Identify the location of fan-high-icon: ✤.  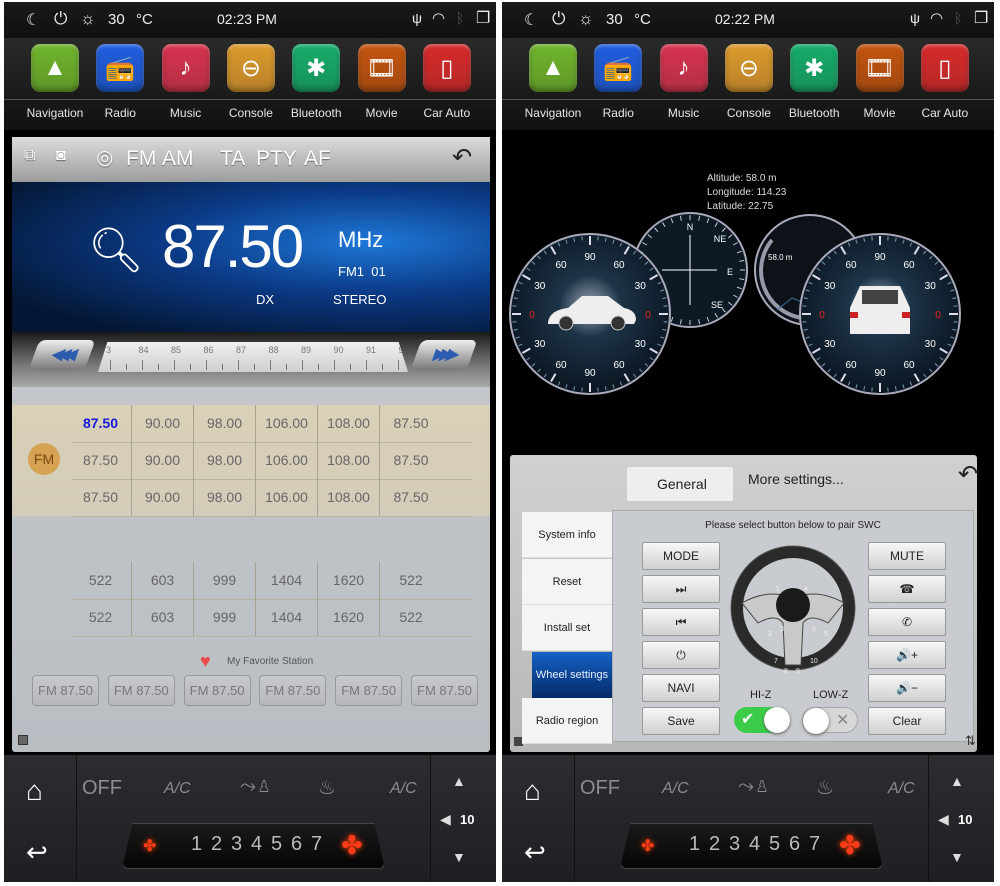
(352, 845).